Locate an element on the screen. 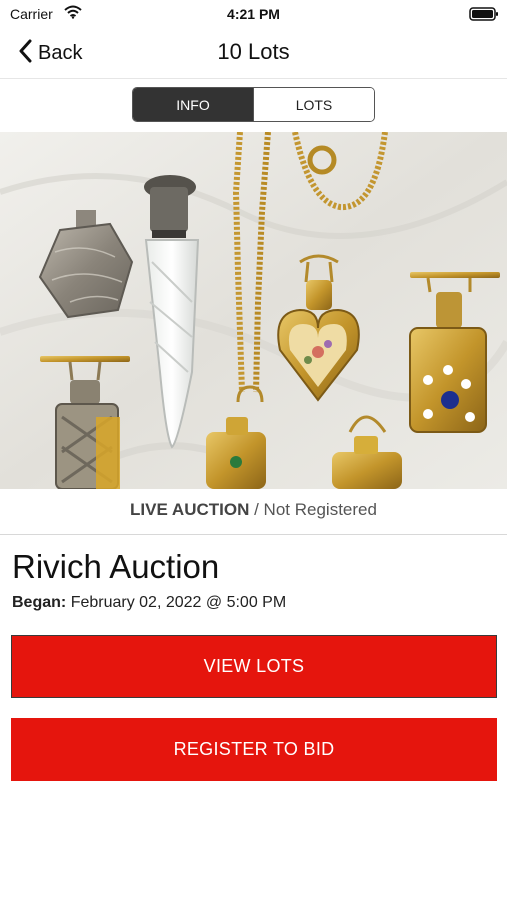 The height and width of the screenshot is (900, 507). status-bar: Carrier 4:21 PM is located at coordinates (253, 14).